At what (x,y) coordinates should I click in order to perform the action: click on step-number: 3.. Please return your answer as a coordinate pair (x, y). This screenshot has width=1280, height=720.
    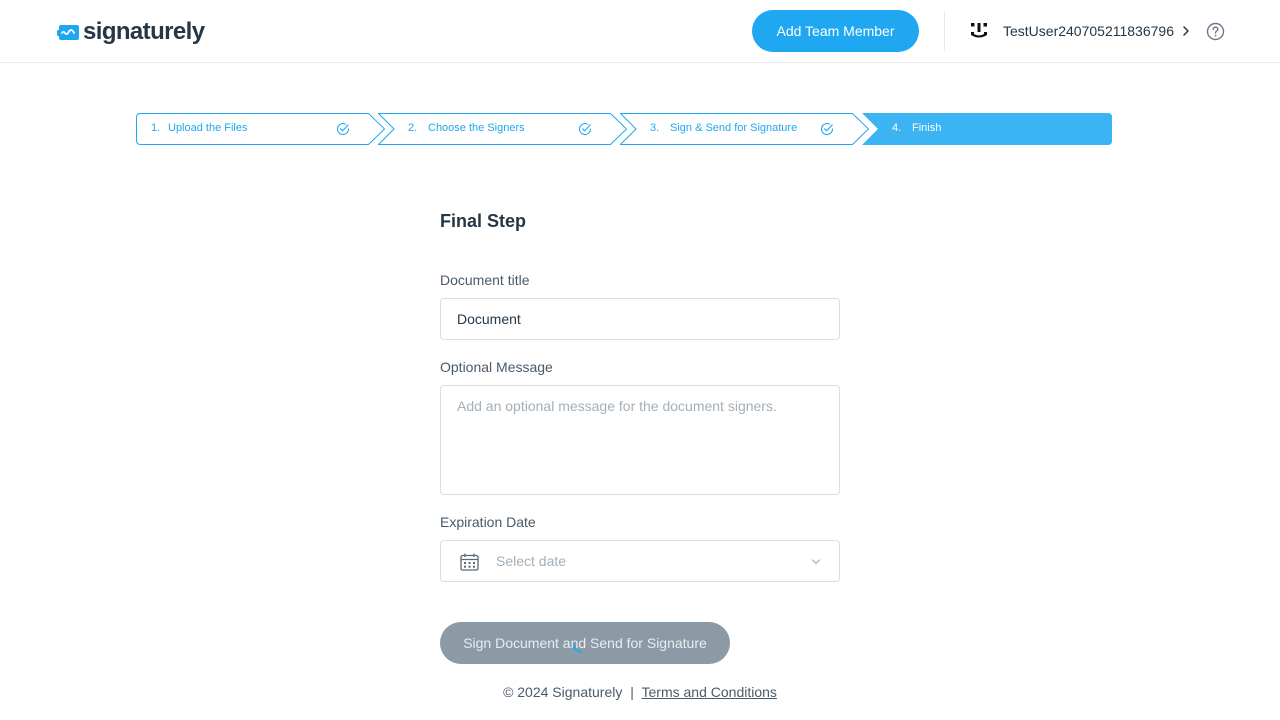
    Looking at the image, I should click on (655, 128).